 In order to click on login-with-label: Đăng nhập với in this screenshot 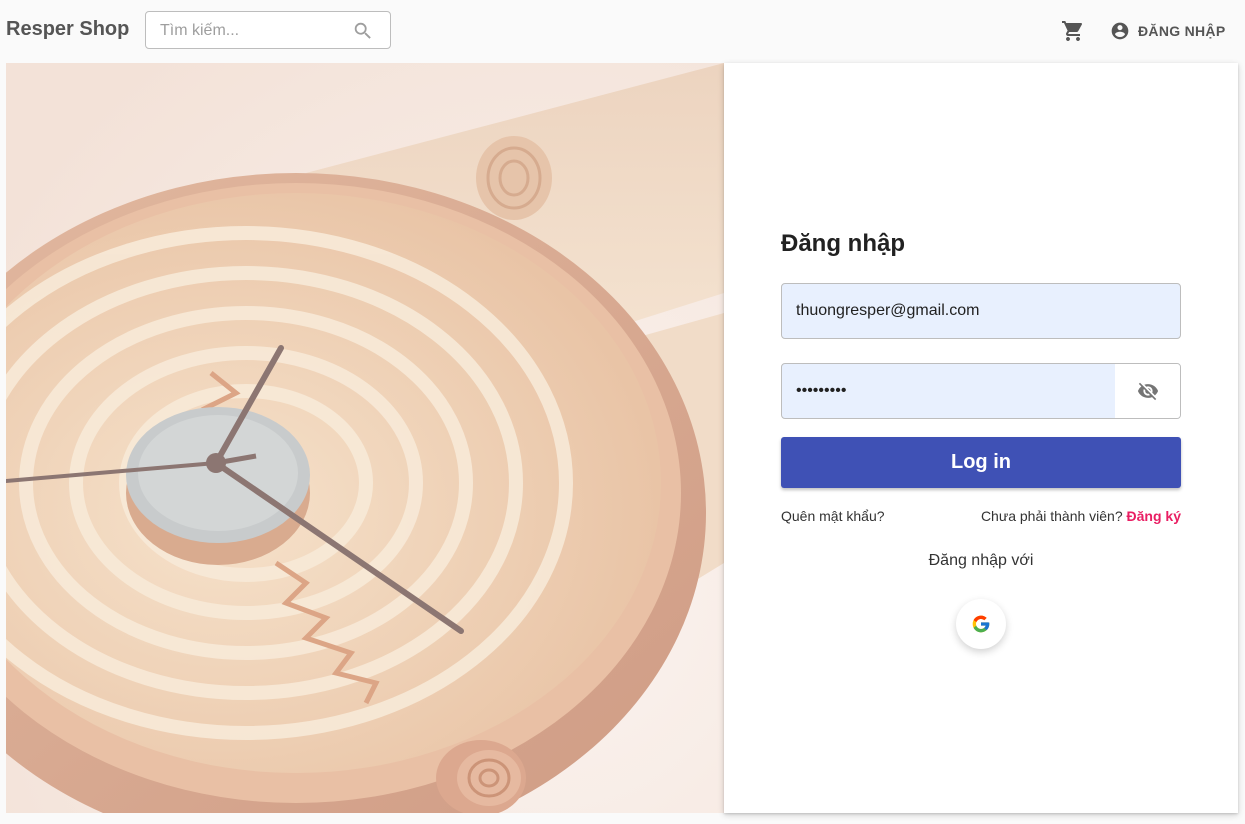, I will do `click(981, 560)`.